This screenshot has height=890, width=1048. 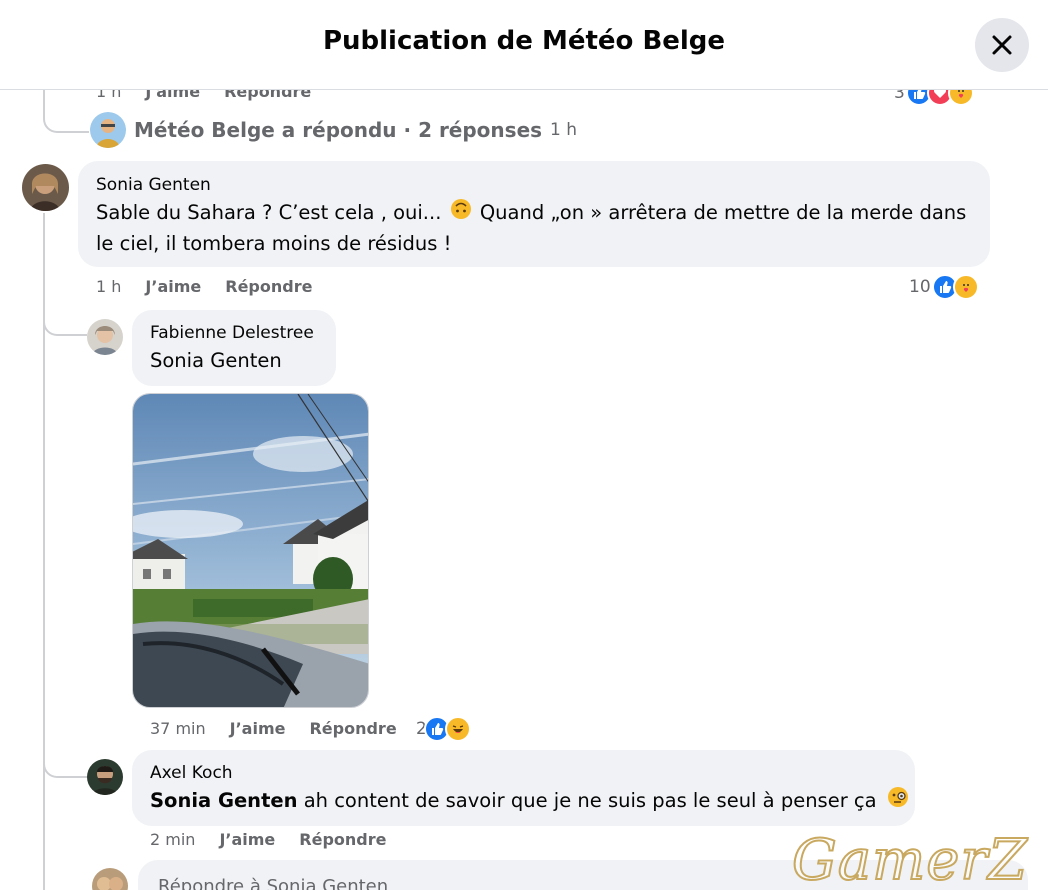 What do you see at coordinates (274, 243) in the screenshot?
I see `comment-text-part: le ciel, il tombera moins de résidus !` at bounding box center [274, 243].